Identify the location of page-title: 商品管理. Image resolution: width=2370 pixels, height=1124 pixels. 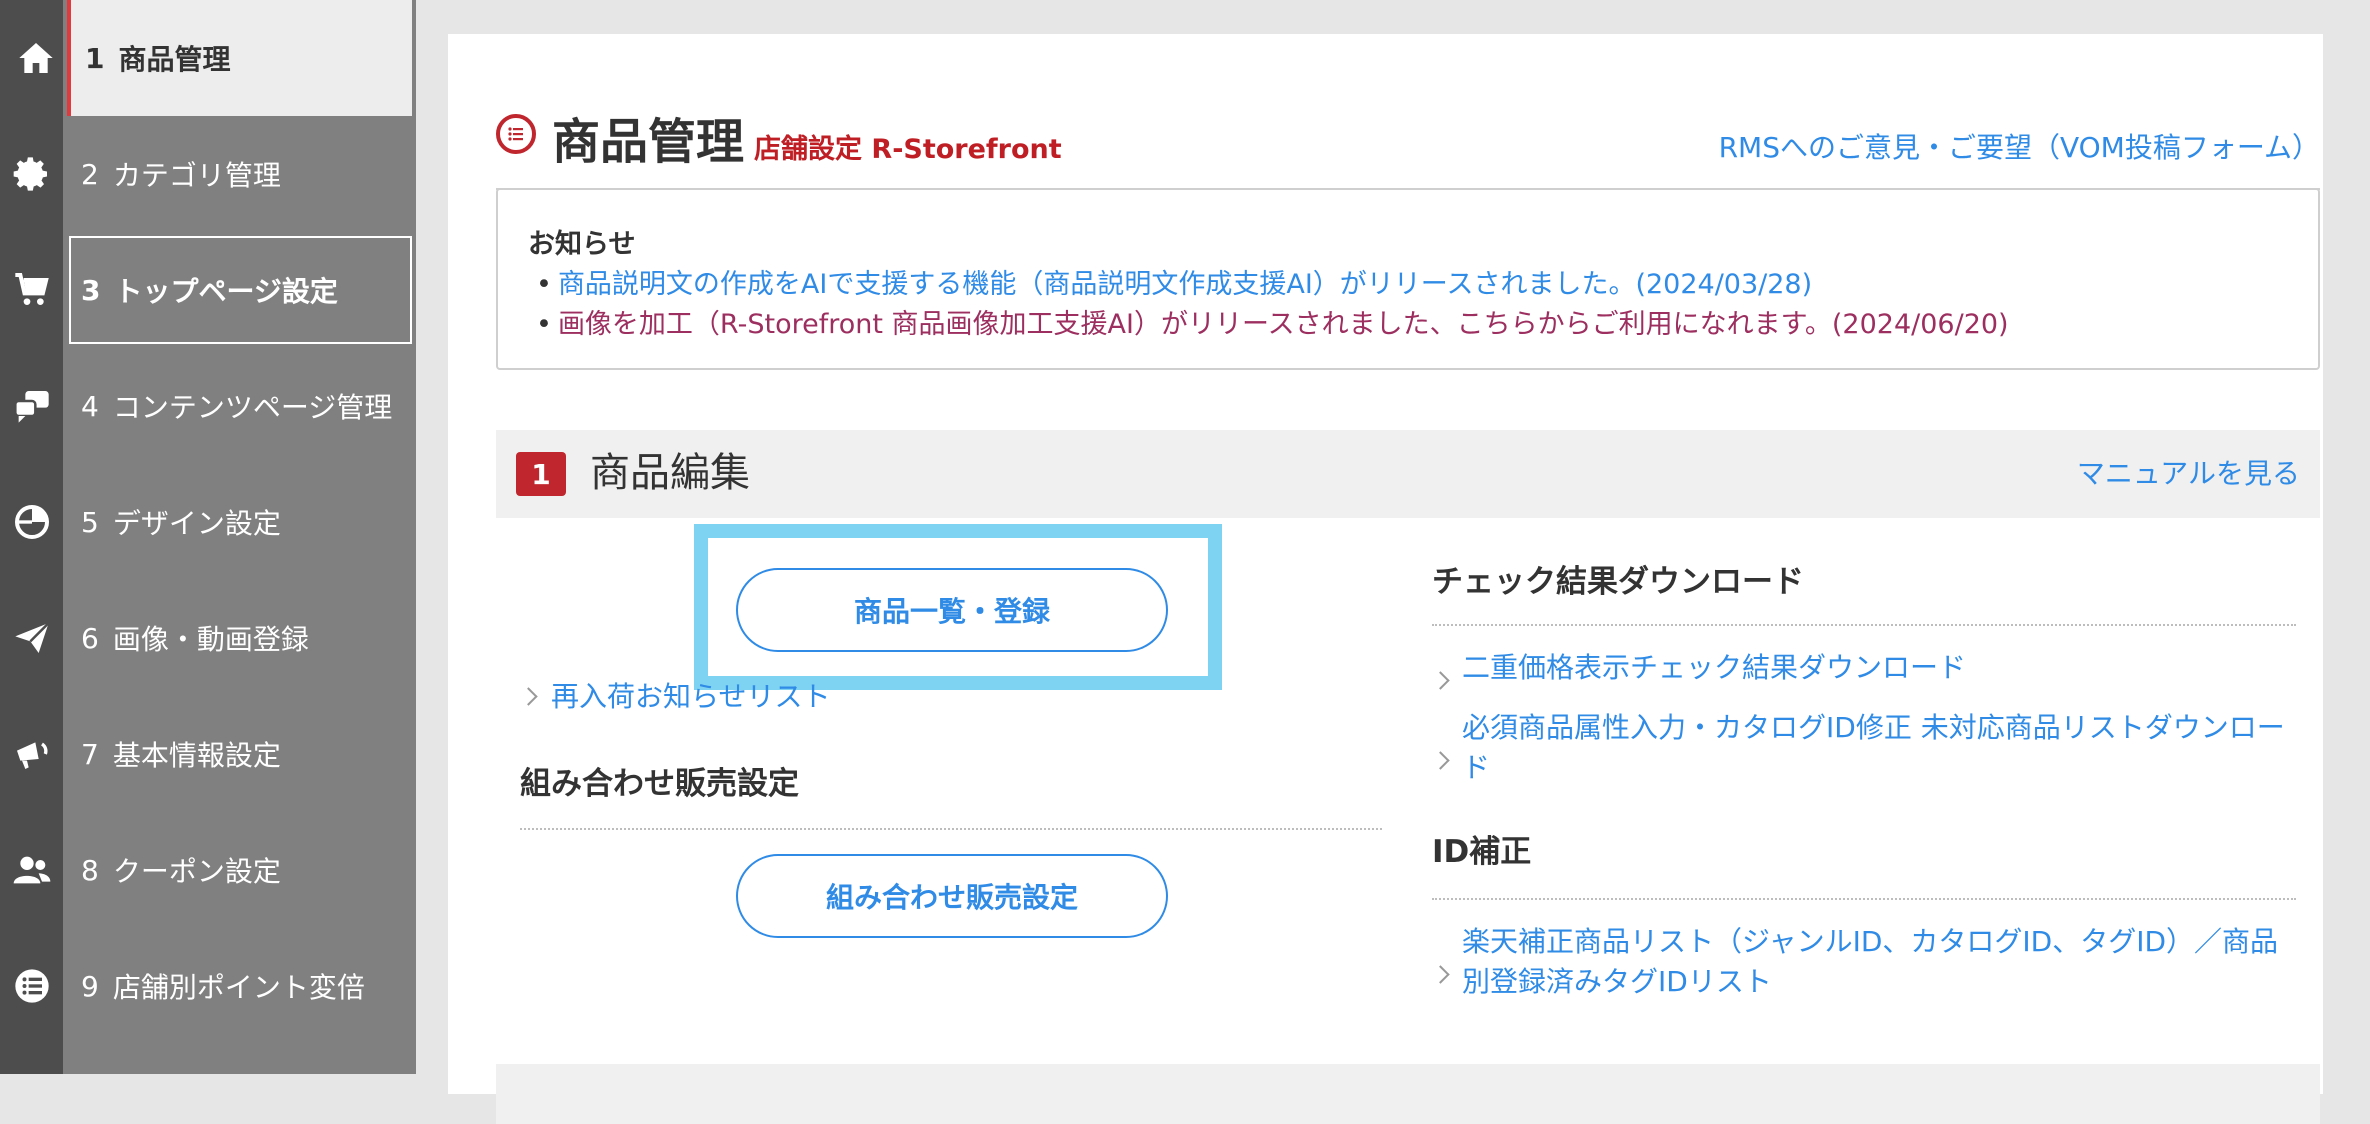
(648, 142).